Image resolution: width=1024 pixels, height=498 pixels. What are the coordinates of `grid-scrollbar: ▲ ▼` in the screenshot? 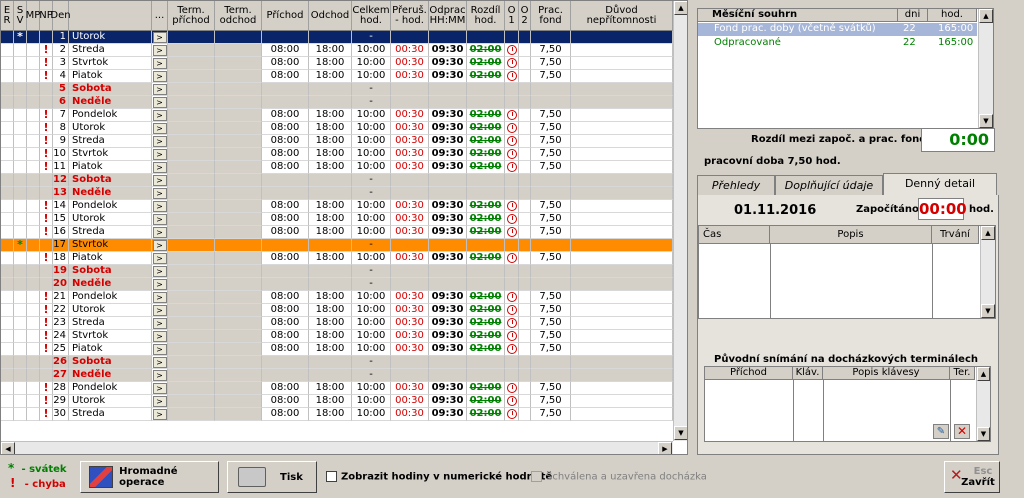 It's located at (680, 221).